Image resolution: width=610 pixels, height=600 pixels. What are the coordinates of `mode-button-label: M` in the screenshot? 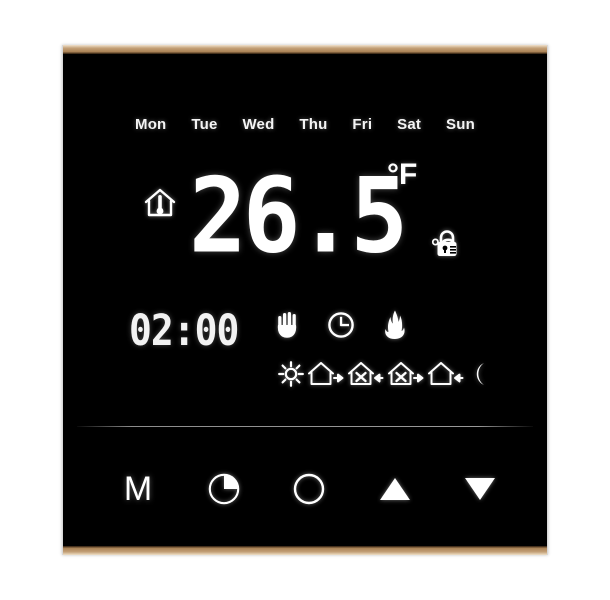 It's located at (138, 489).